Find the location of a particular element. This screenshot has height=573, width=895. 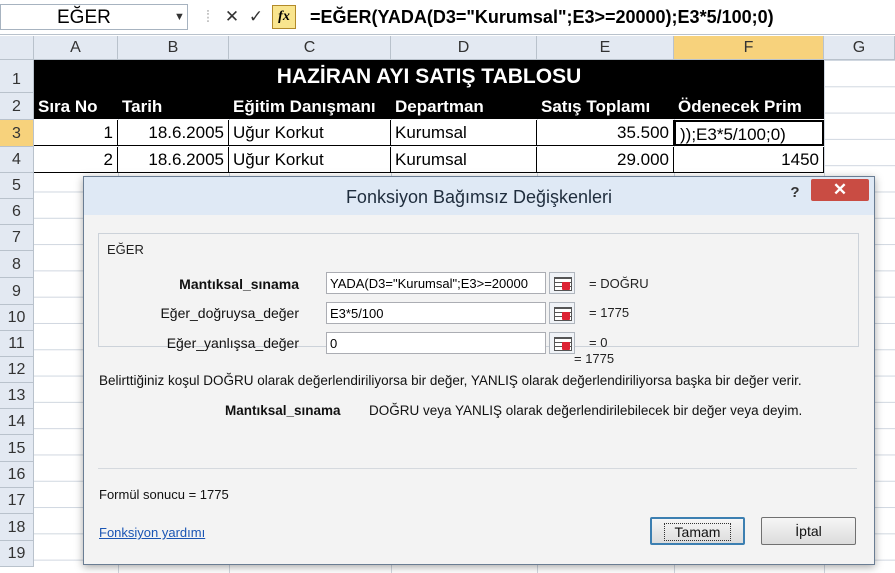

arg-label-value-if-false: Eğer_yanlışsa_değer is located at coordinates (232, 343).